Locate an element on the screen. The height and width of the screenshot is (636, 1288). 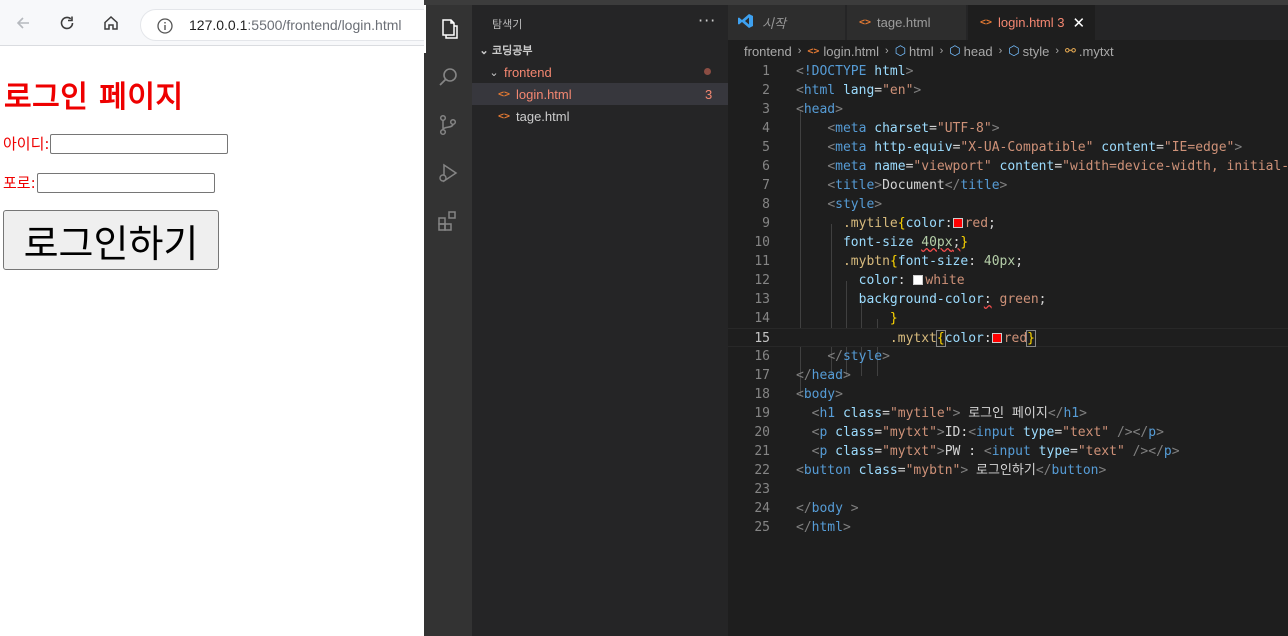
id-label: 아이디: is located at coordinates (26, 144).